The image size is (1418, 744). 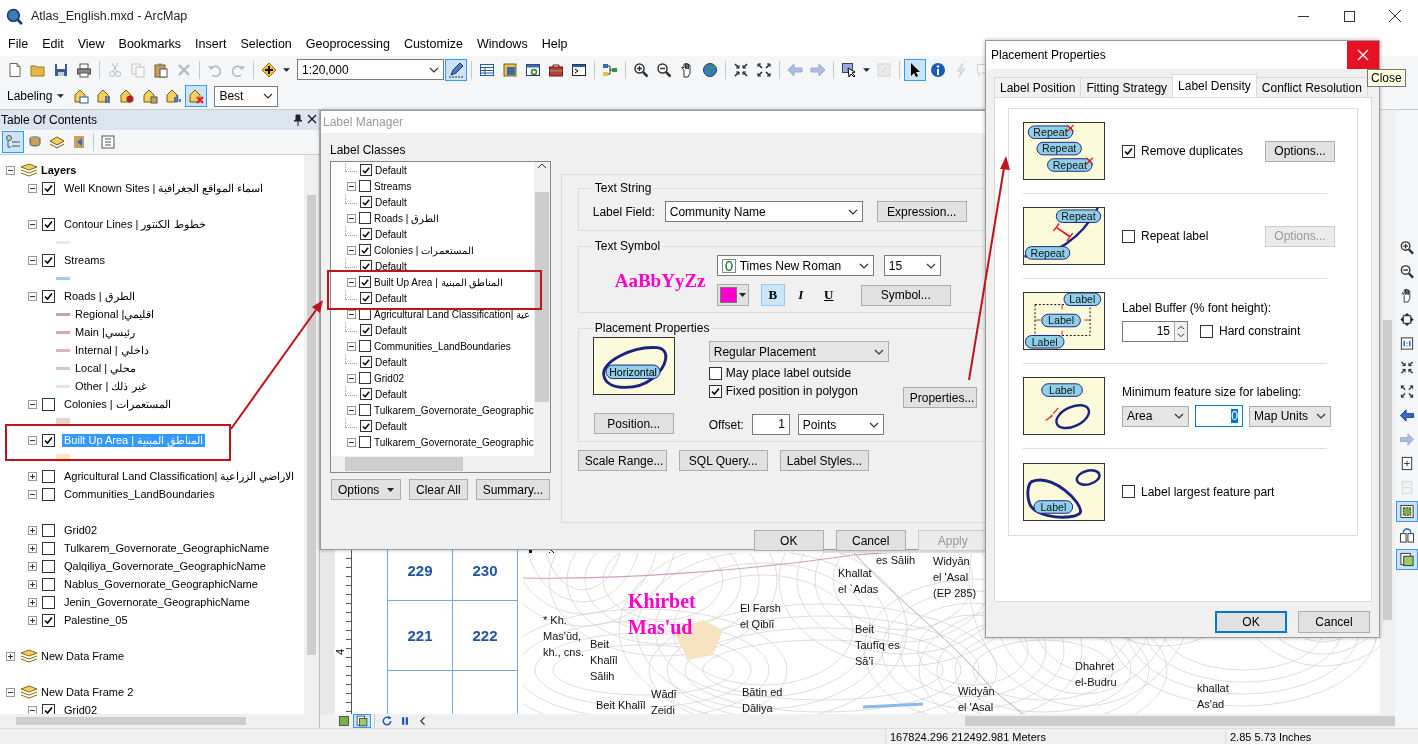 I want to click on pencil-icon, so click(x=456, y=69).